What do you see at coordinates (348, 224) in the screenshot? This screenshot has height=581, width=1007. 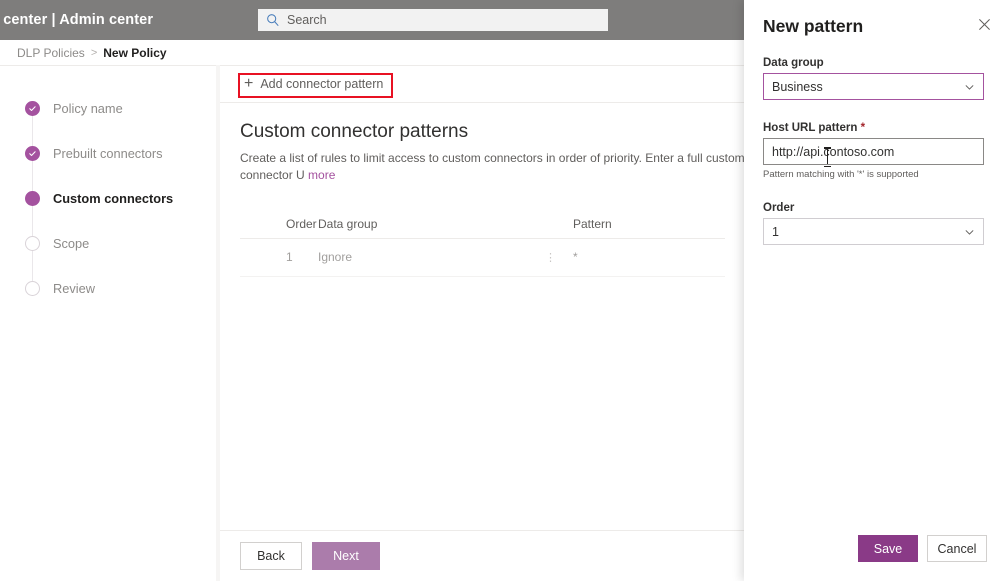 I see `column-header-data-group: Data group` at bounding box center [348, 224].